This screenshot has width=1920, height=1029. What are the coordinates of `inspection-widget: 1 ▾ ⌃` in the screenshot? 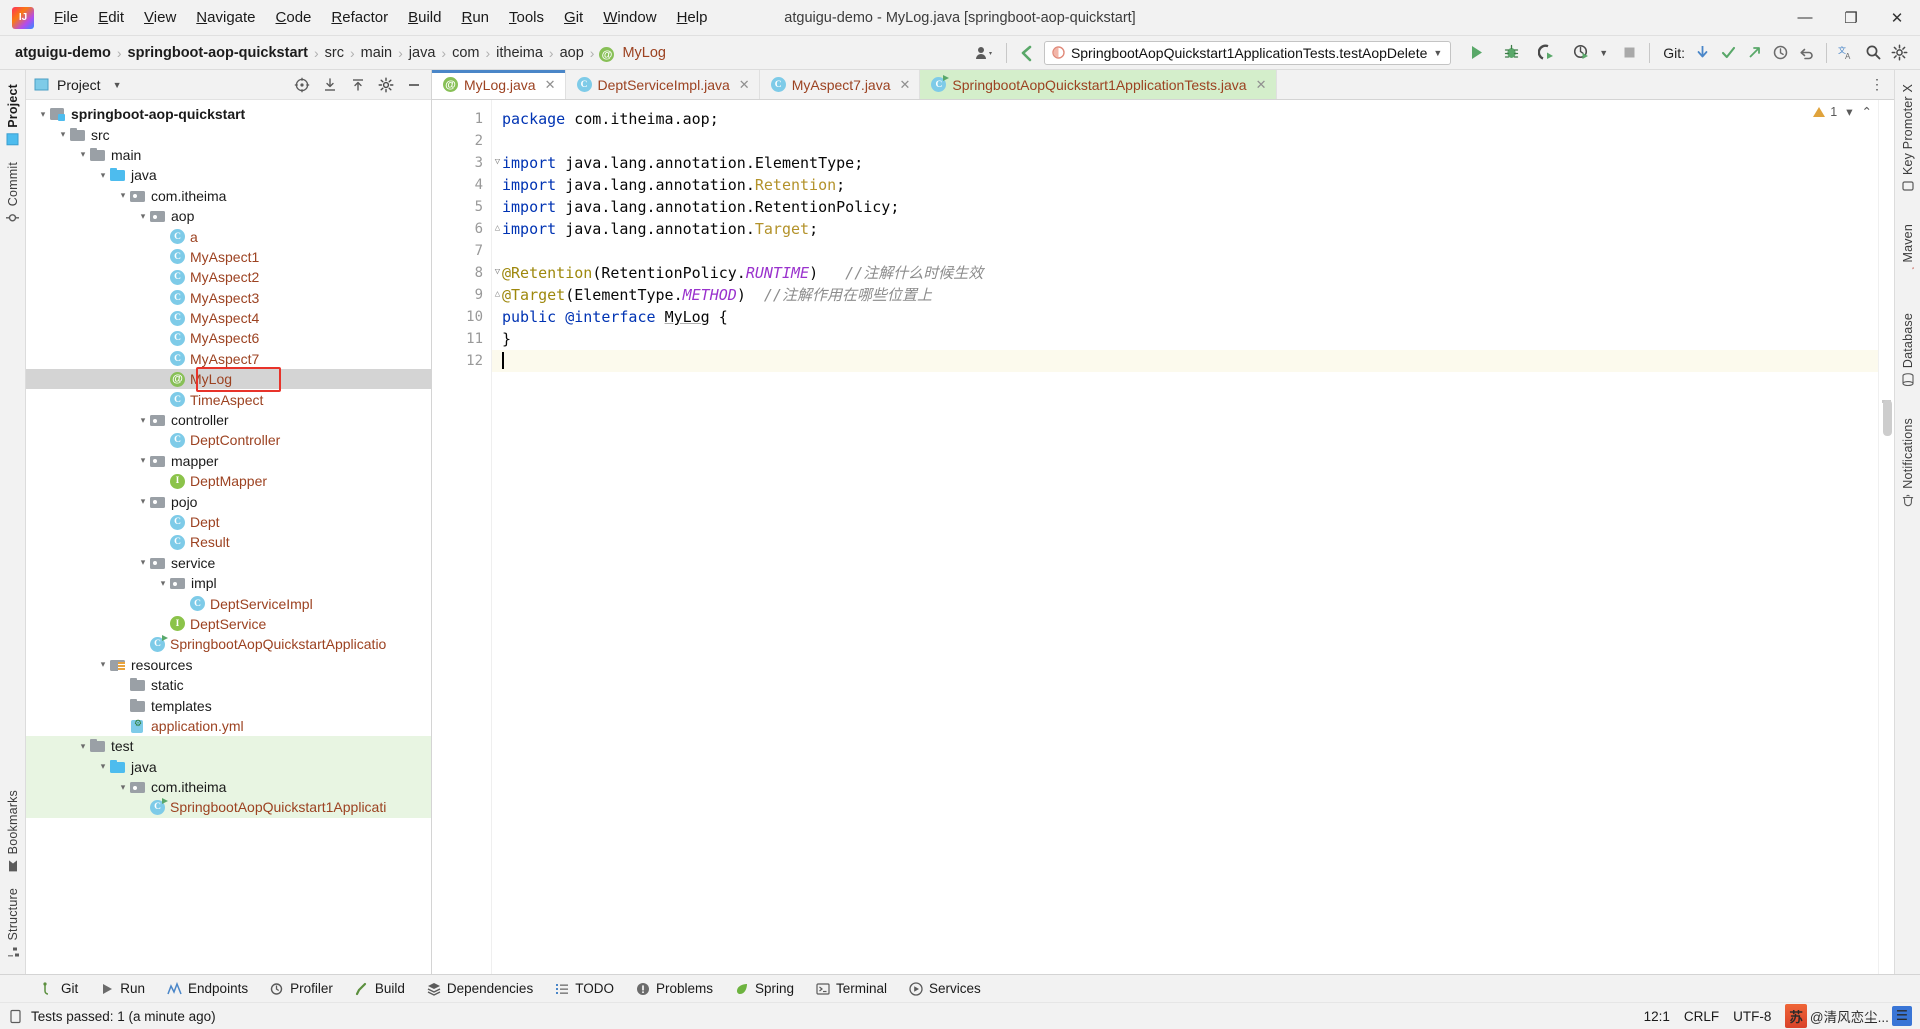 It's located at (1842, 111).